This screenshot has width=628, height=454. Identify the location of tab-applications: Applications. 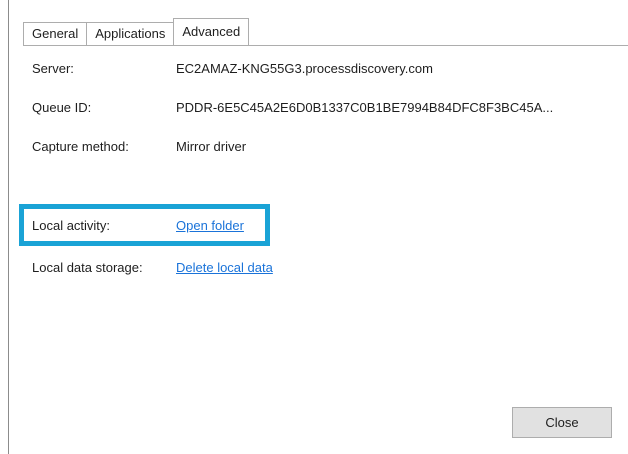
(130, 33).